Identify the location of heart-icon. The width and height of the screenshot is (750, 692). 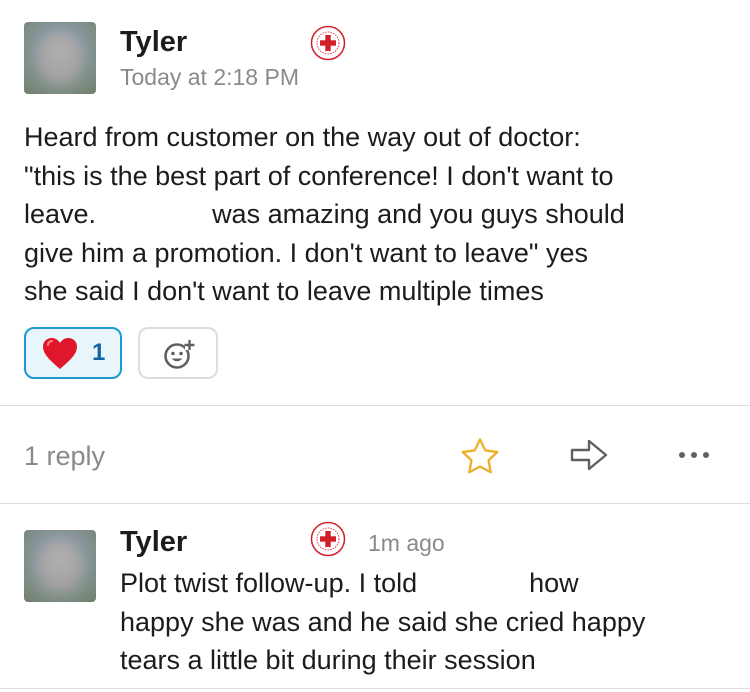
(60, 353).